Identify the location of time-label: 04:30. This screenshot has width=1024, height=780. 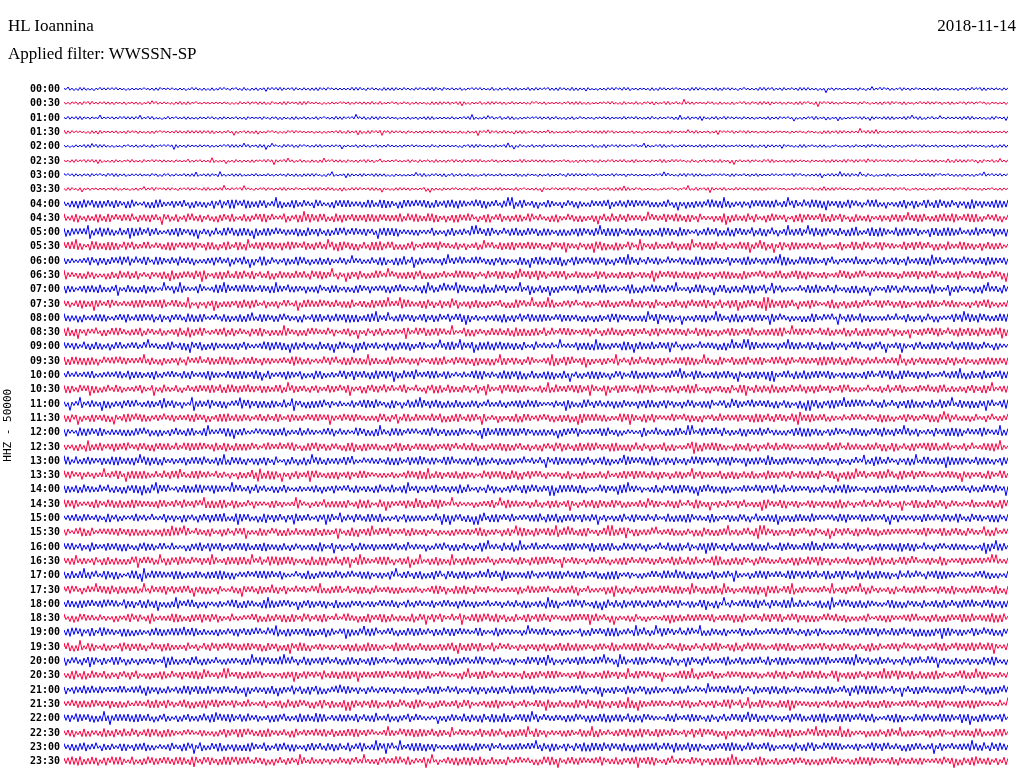
(44, 217).